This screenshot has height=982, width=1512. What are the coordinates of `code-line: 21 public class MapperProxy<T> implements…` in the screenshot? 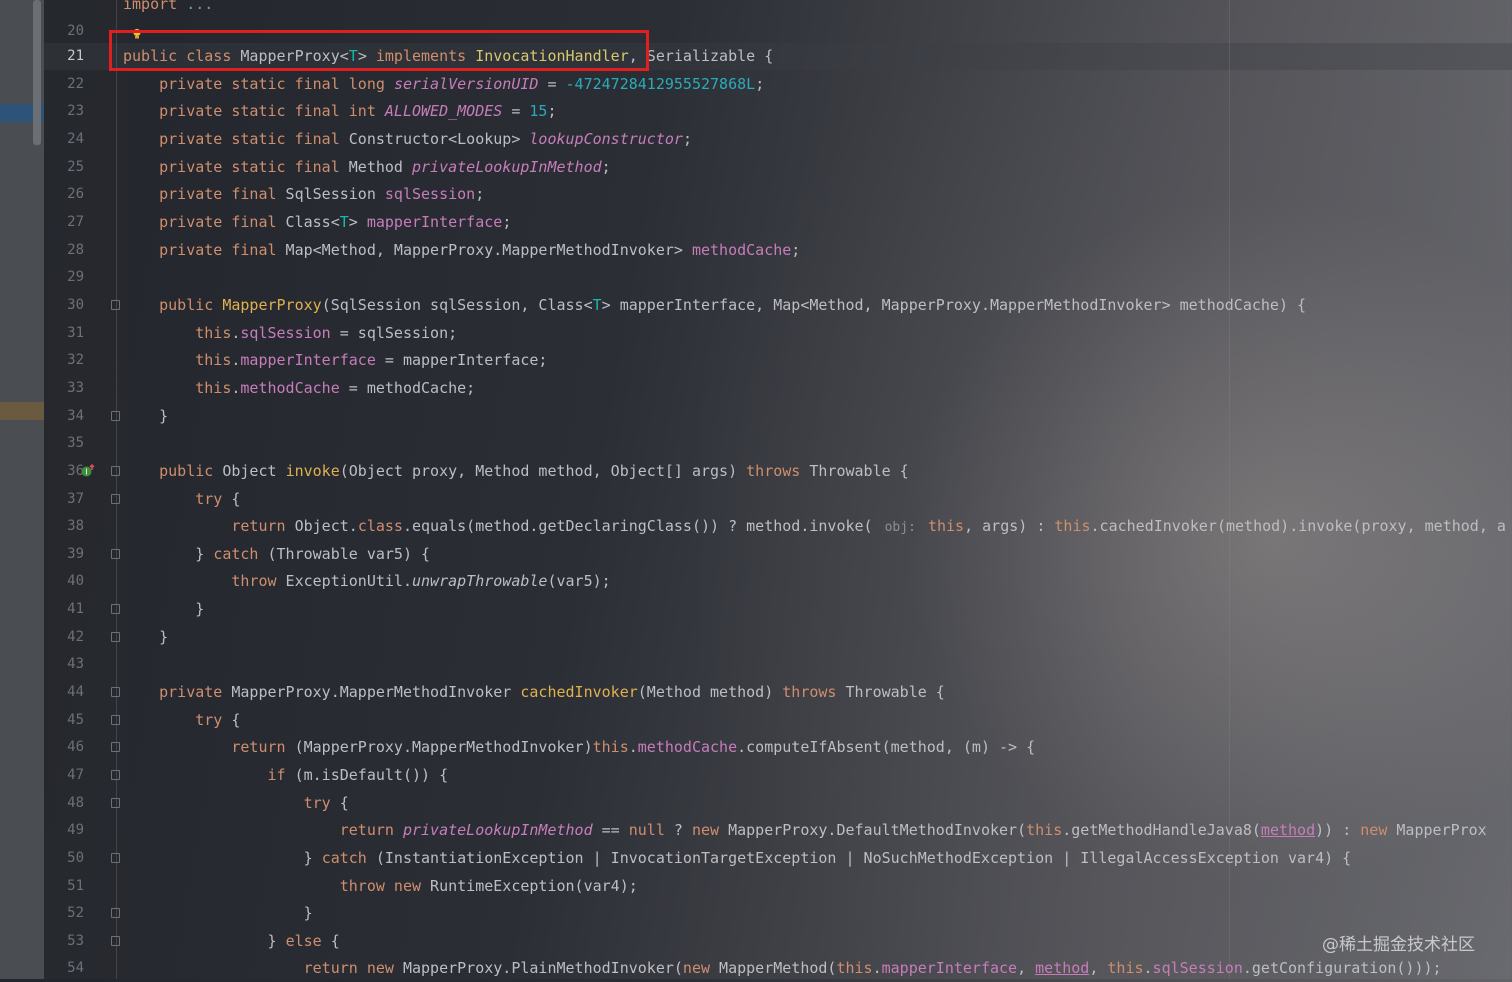 It's located at (756, 56).